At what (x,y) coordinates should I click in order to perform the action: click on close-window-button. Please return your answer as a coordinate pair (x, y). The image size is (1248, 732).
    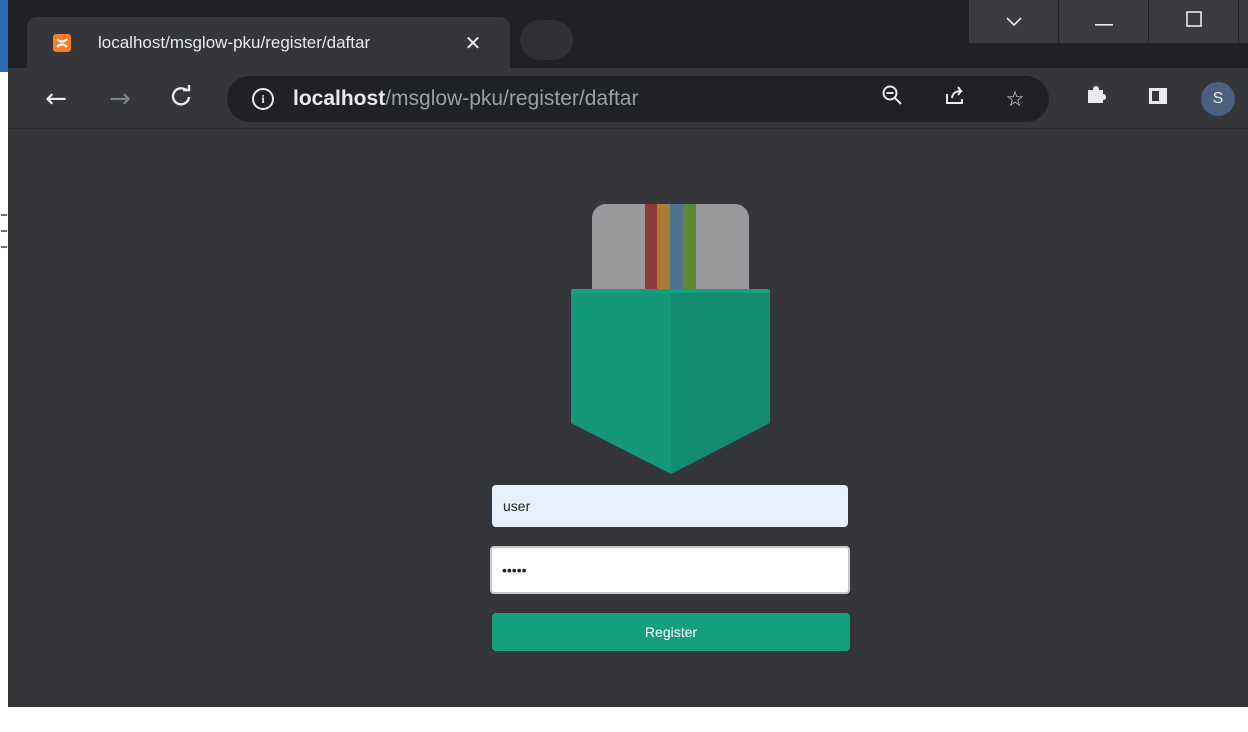
    Looking at the image, I should click on (1243, 21).